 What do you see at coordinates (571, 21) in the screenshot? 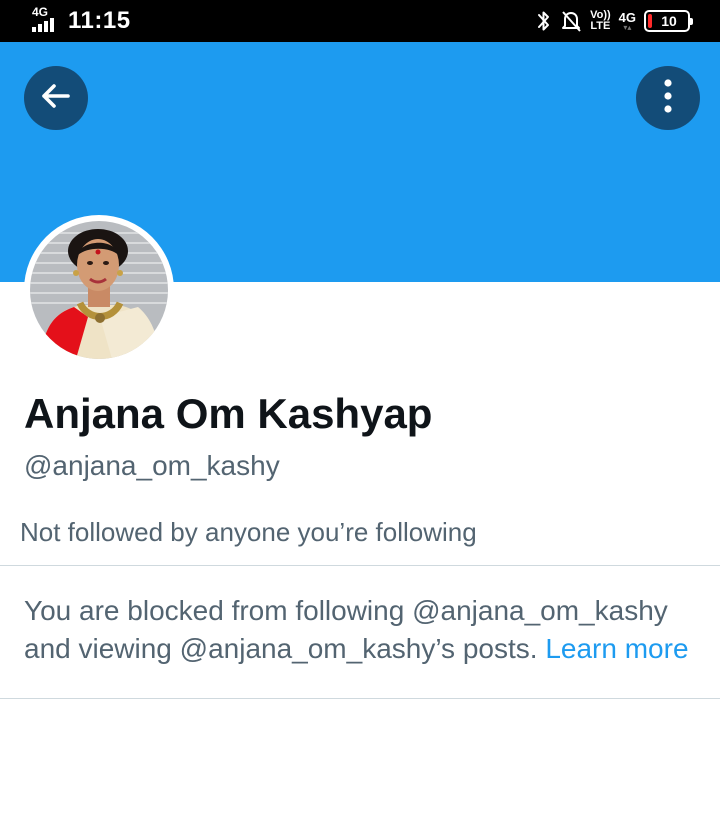
I see `notifications-muted-icon` at bounding box center [571, 21].